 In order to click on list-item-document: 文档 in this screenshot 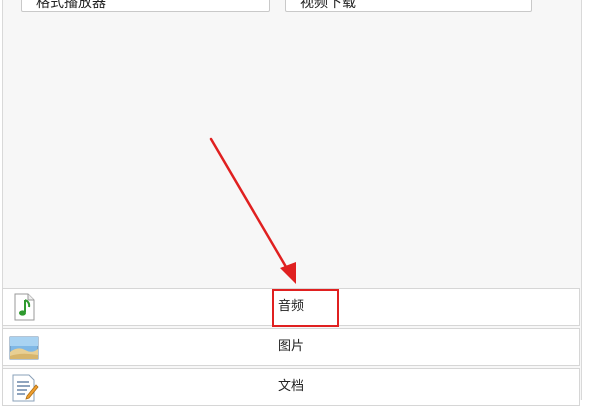, I will do `click(291, 387)`.